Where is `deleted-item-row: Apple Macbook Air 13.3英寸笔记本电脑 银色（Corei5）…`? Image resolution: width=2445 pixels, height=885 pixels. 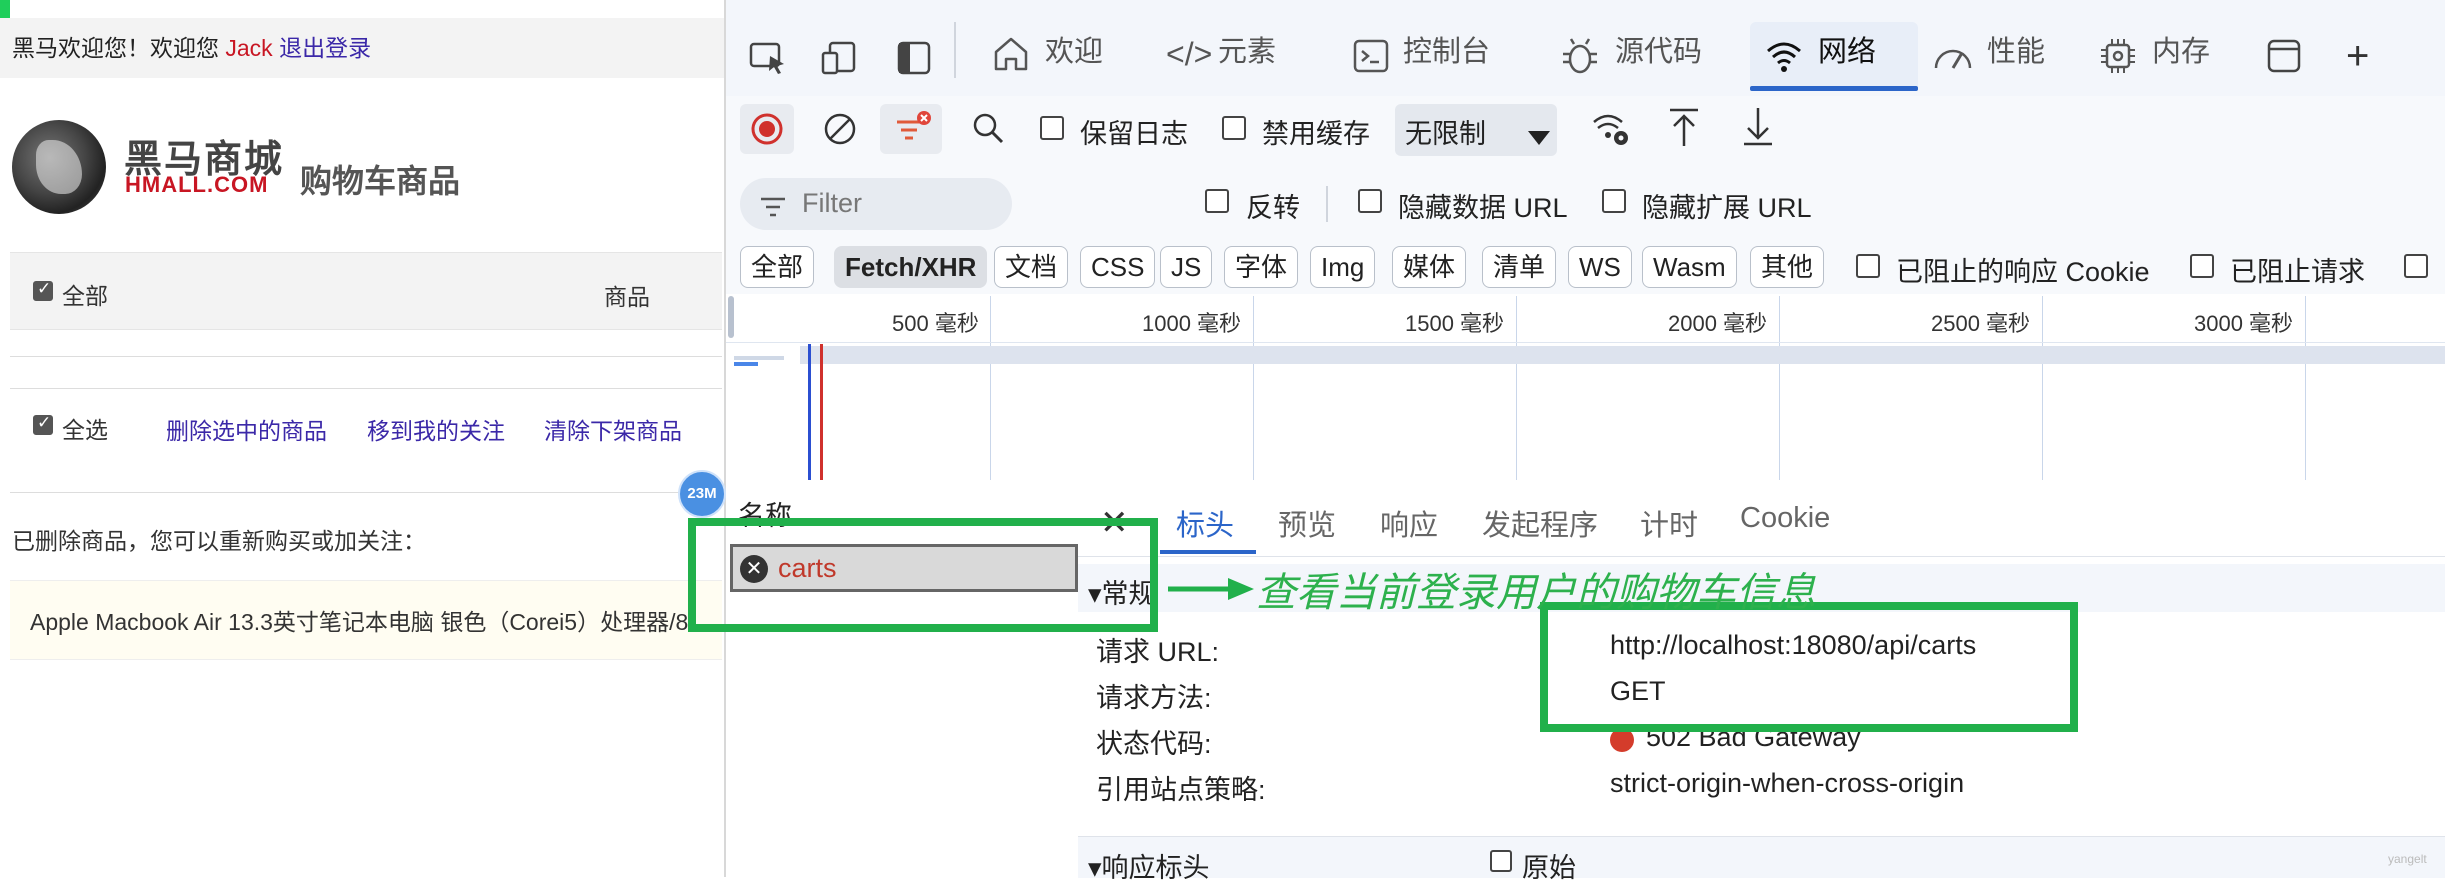
deleted-item-row: Apple Macbook Air 13.3英寸笔记本电脑 银色（Corei5）… is located at coordinates (366, 620).